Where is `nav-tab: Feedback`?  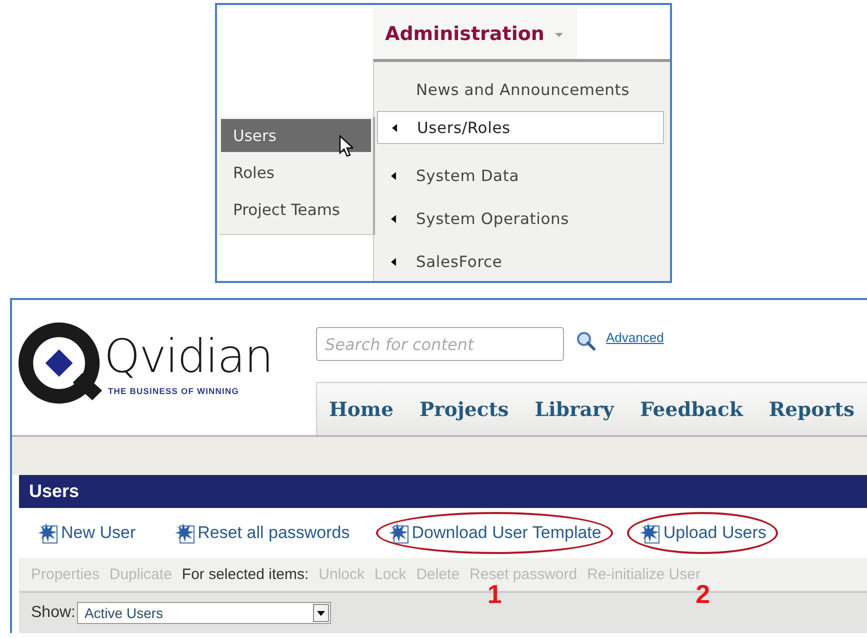 nav-tab: Feedback is located at coordinates (691, 409).